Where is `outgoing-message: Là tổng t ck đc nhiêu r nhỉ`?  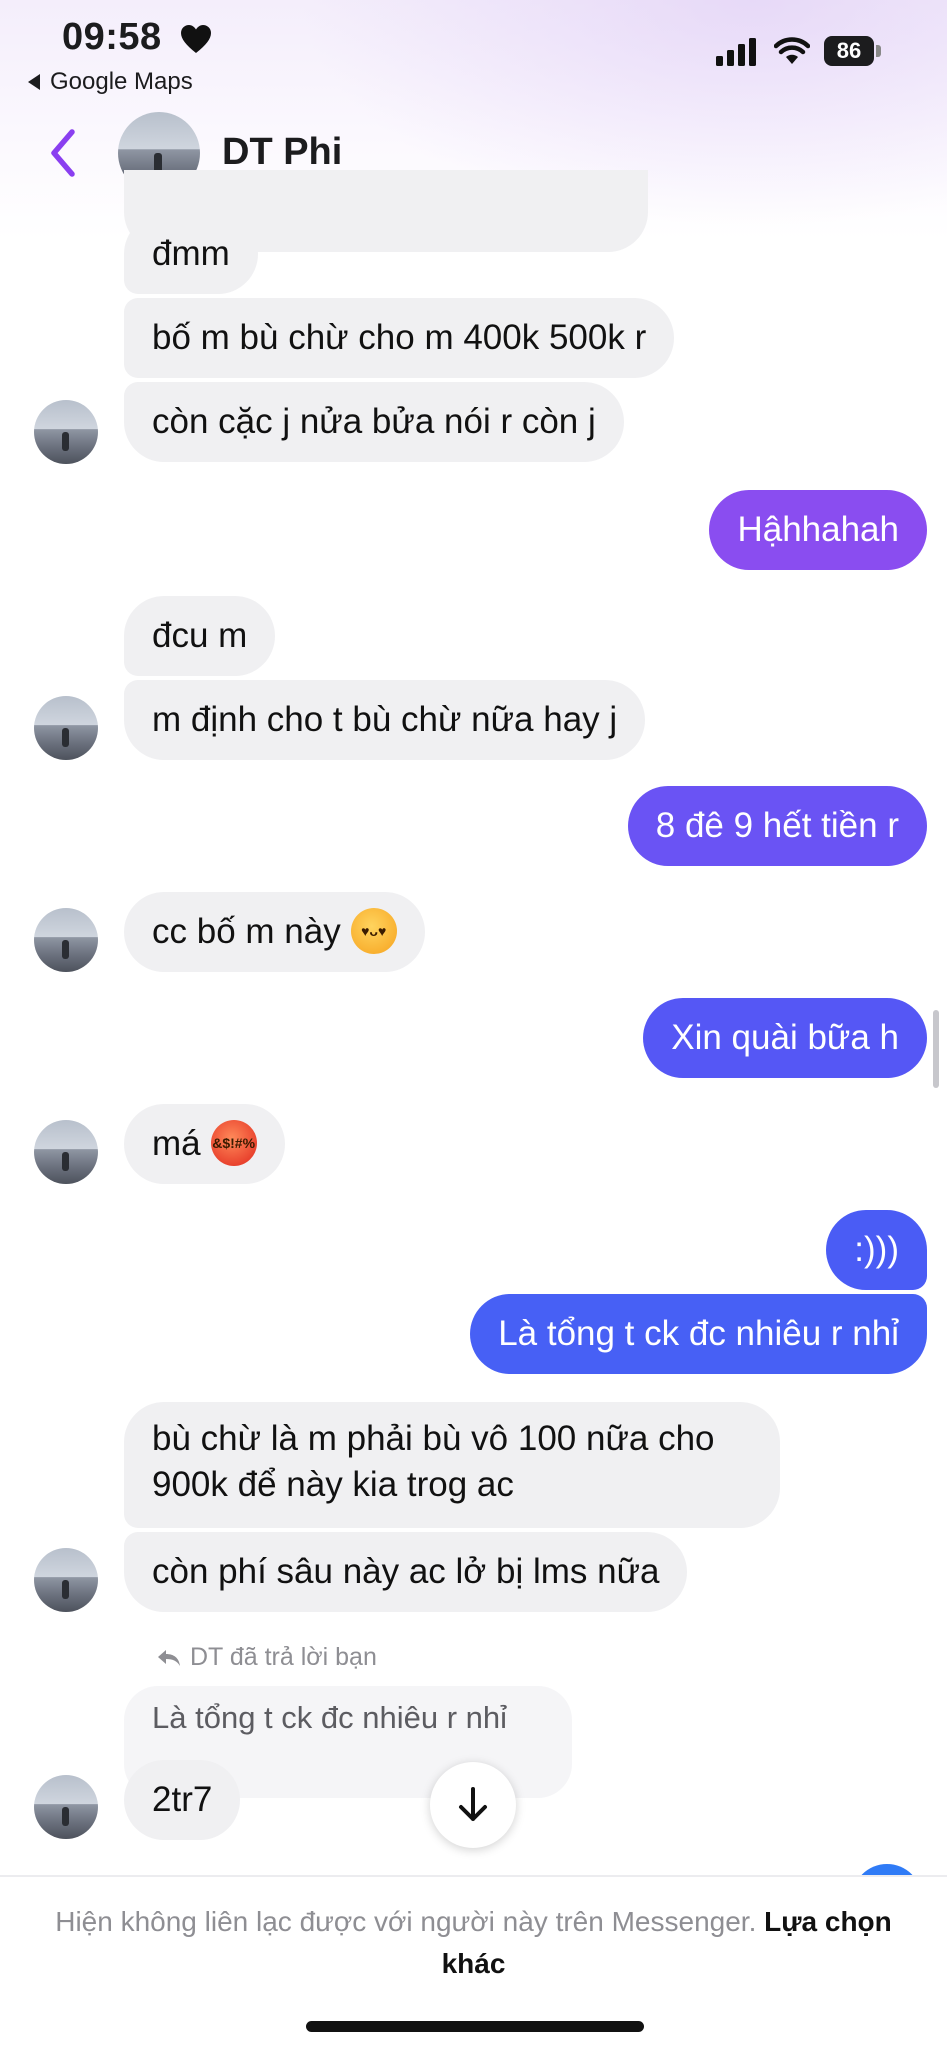 outgoing-message: Là tổng t ck đc nhiêu r nhỉ is located at coordinates (698, 1334).